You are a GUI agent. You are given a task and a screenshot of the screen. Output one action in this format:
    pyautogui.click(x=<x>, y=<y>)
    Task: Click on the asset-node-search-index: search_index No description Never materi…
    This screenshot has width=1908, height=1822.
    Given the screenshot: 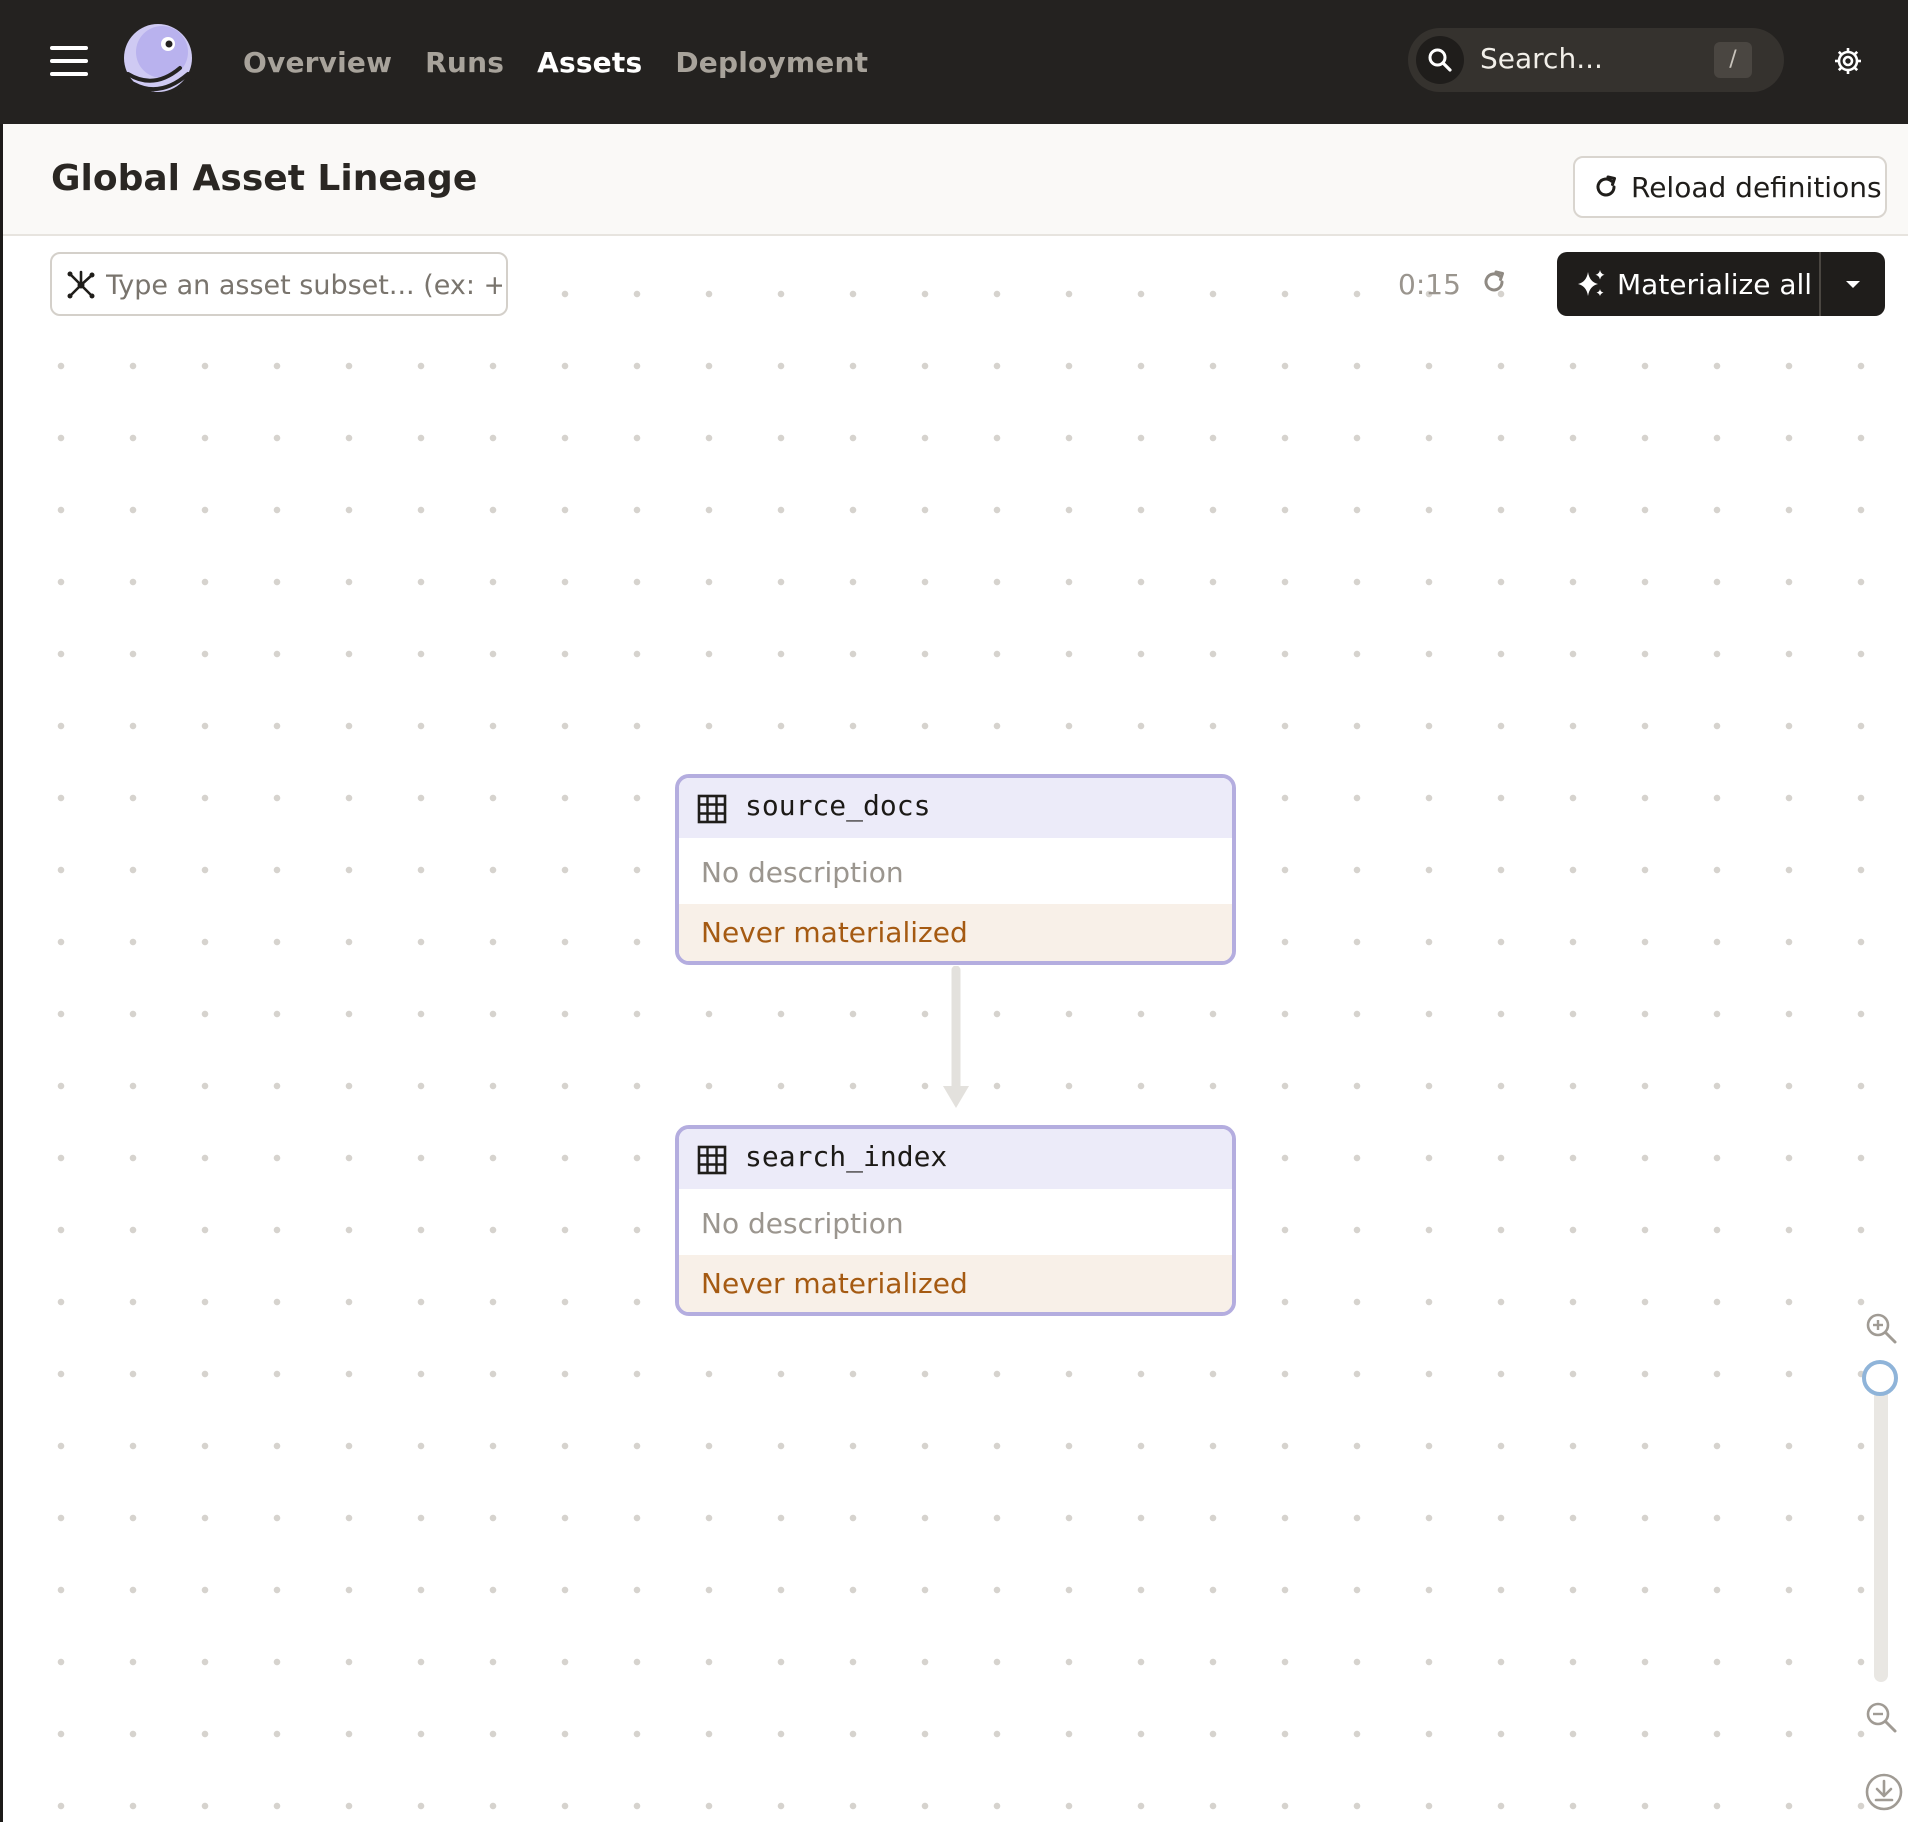 What is the action you would take?
    pyautogui.click(x=955, y=1220)
    